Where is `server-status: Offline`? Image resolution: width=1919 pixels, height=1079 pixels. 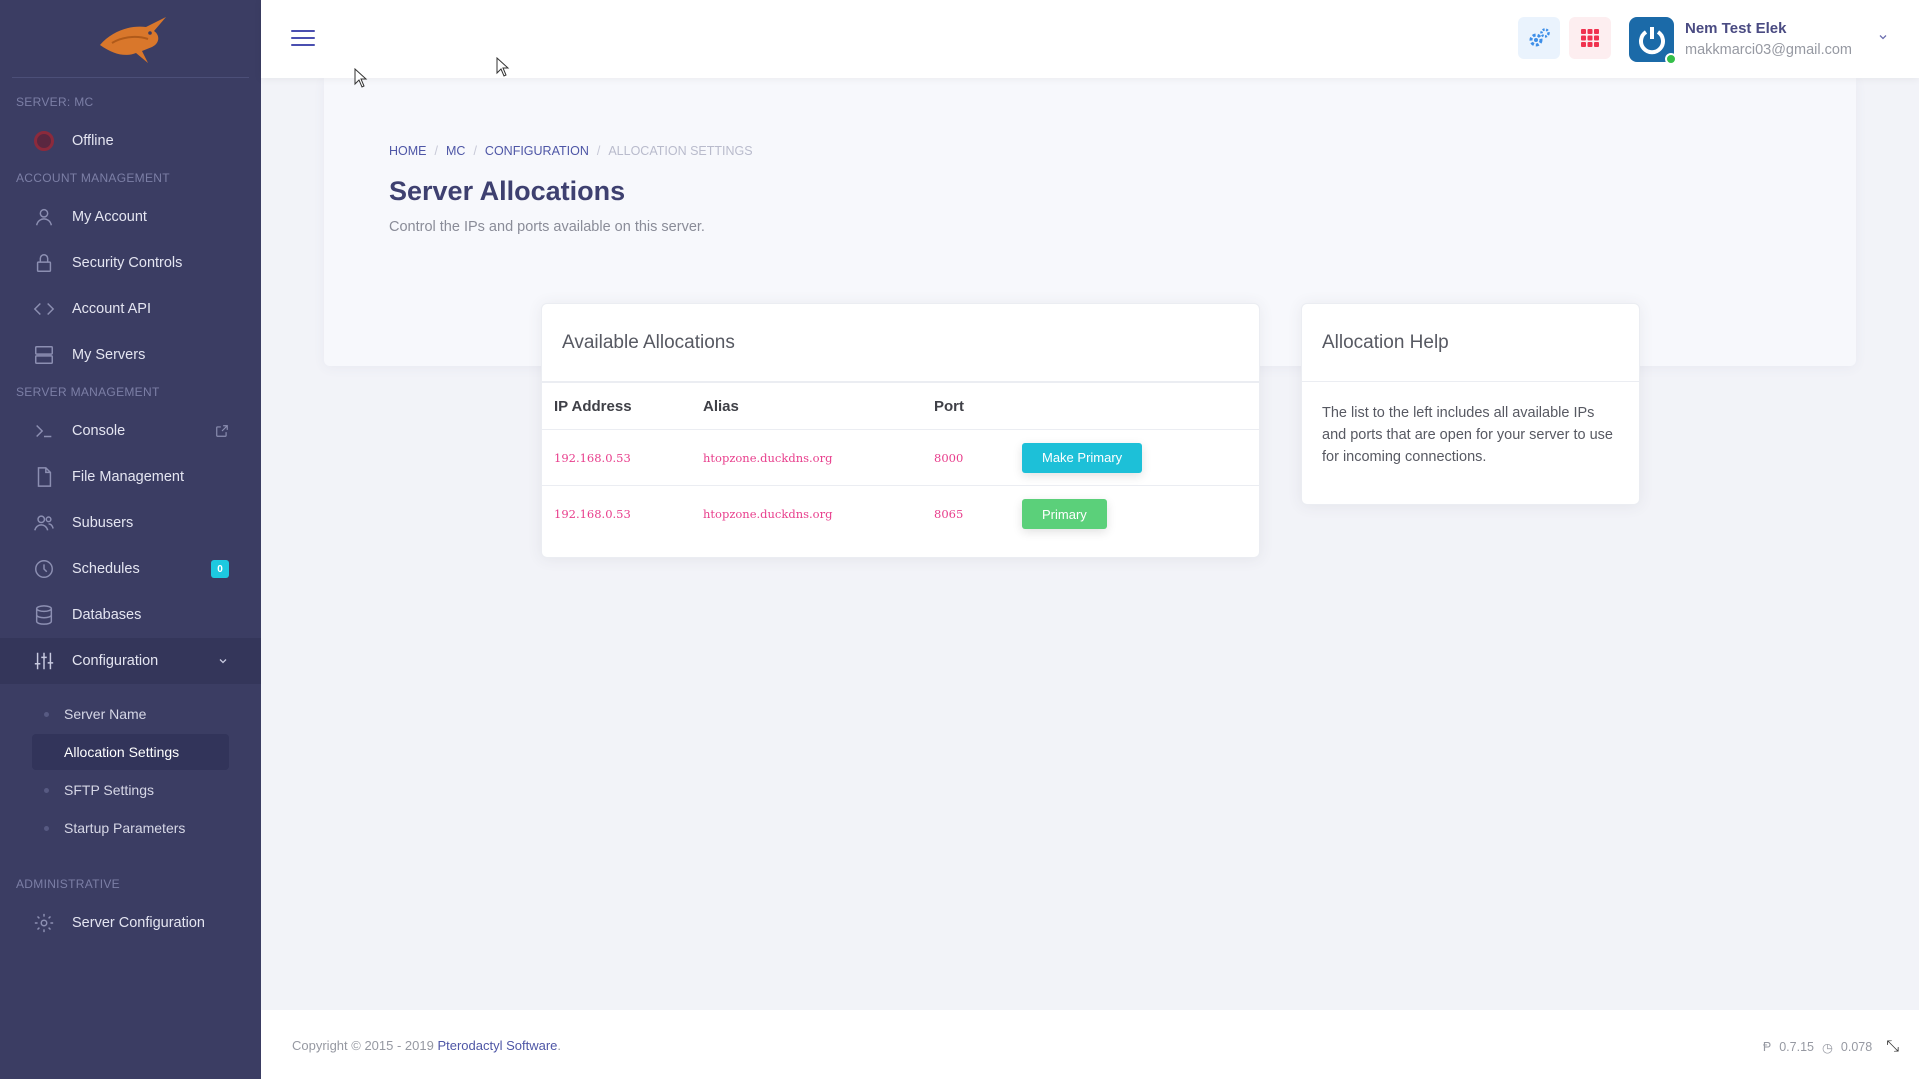
server-status: Offline is located at coordinates (130, 141).